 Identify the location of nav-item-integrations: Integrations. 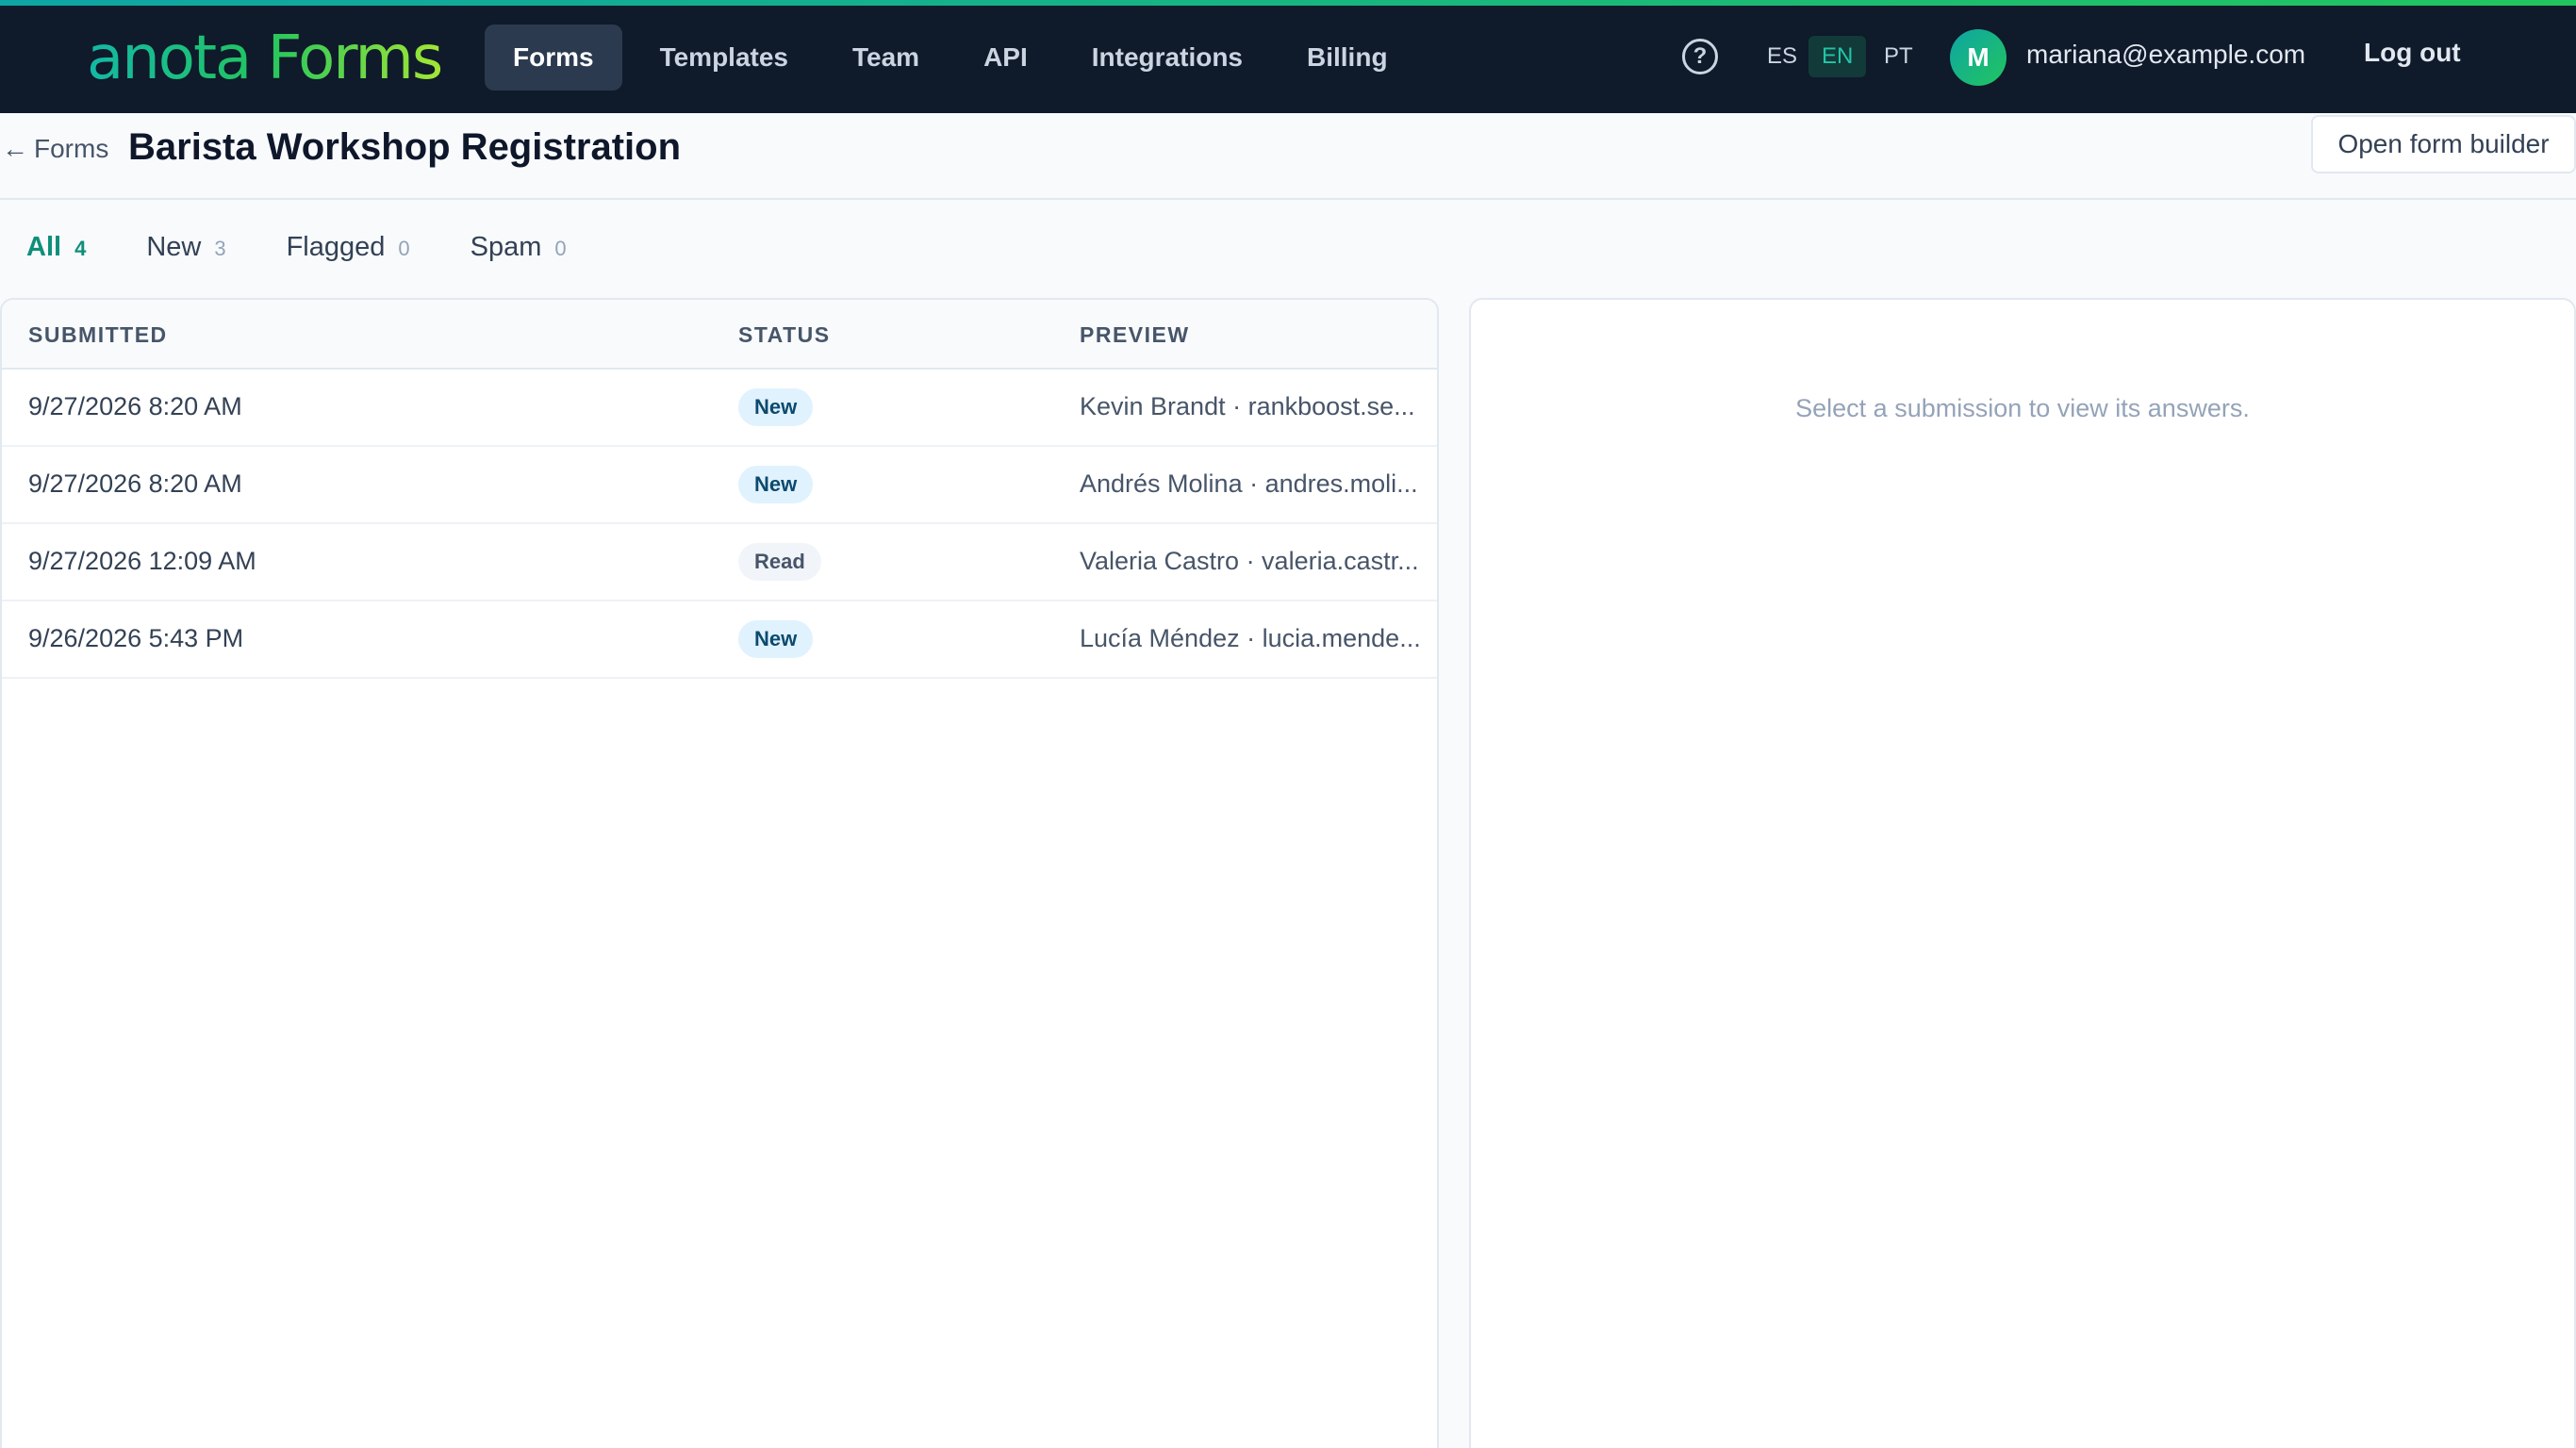
(1167, 57).